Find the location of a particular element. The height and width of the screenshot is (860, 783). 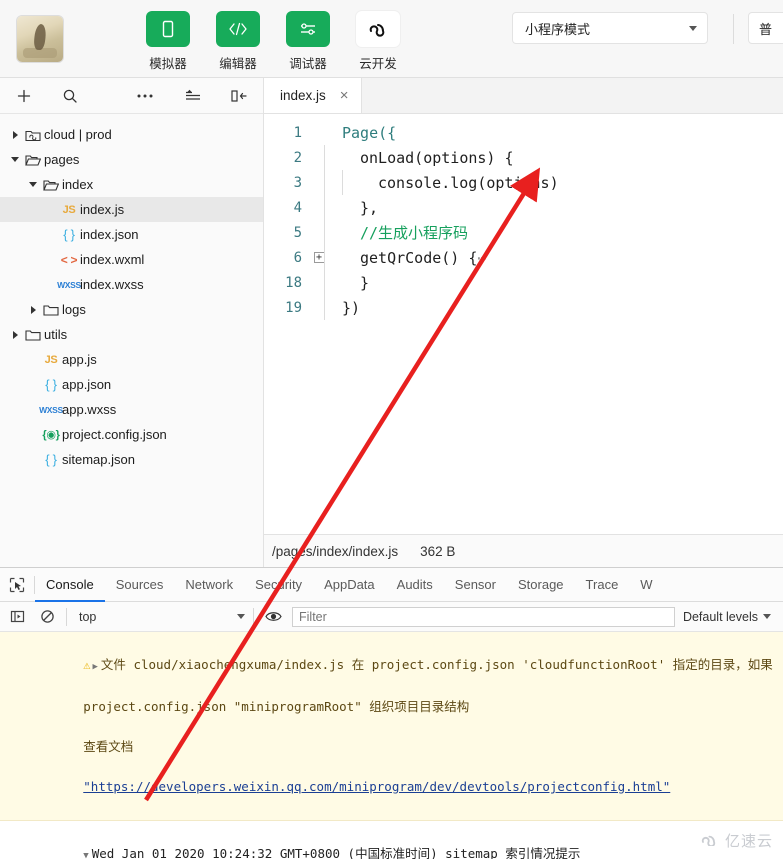

tree-item-cloud-prod: cloud | prod is located at coordinates (131, 134).